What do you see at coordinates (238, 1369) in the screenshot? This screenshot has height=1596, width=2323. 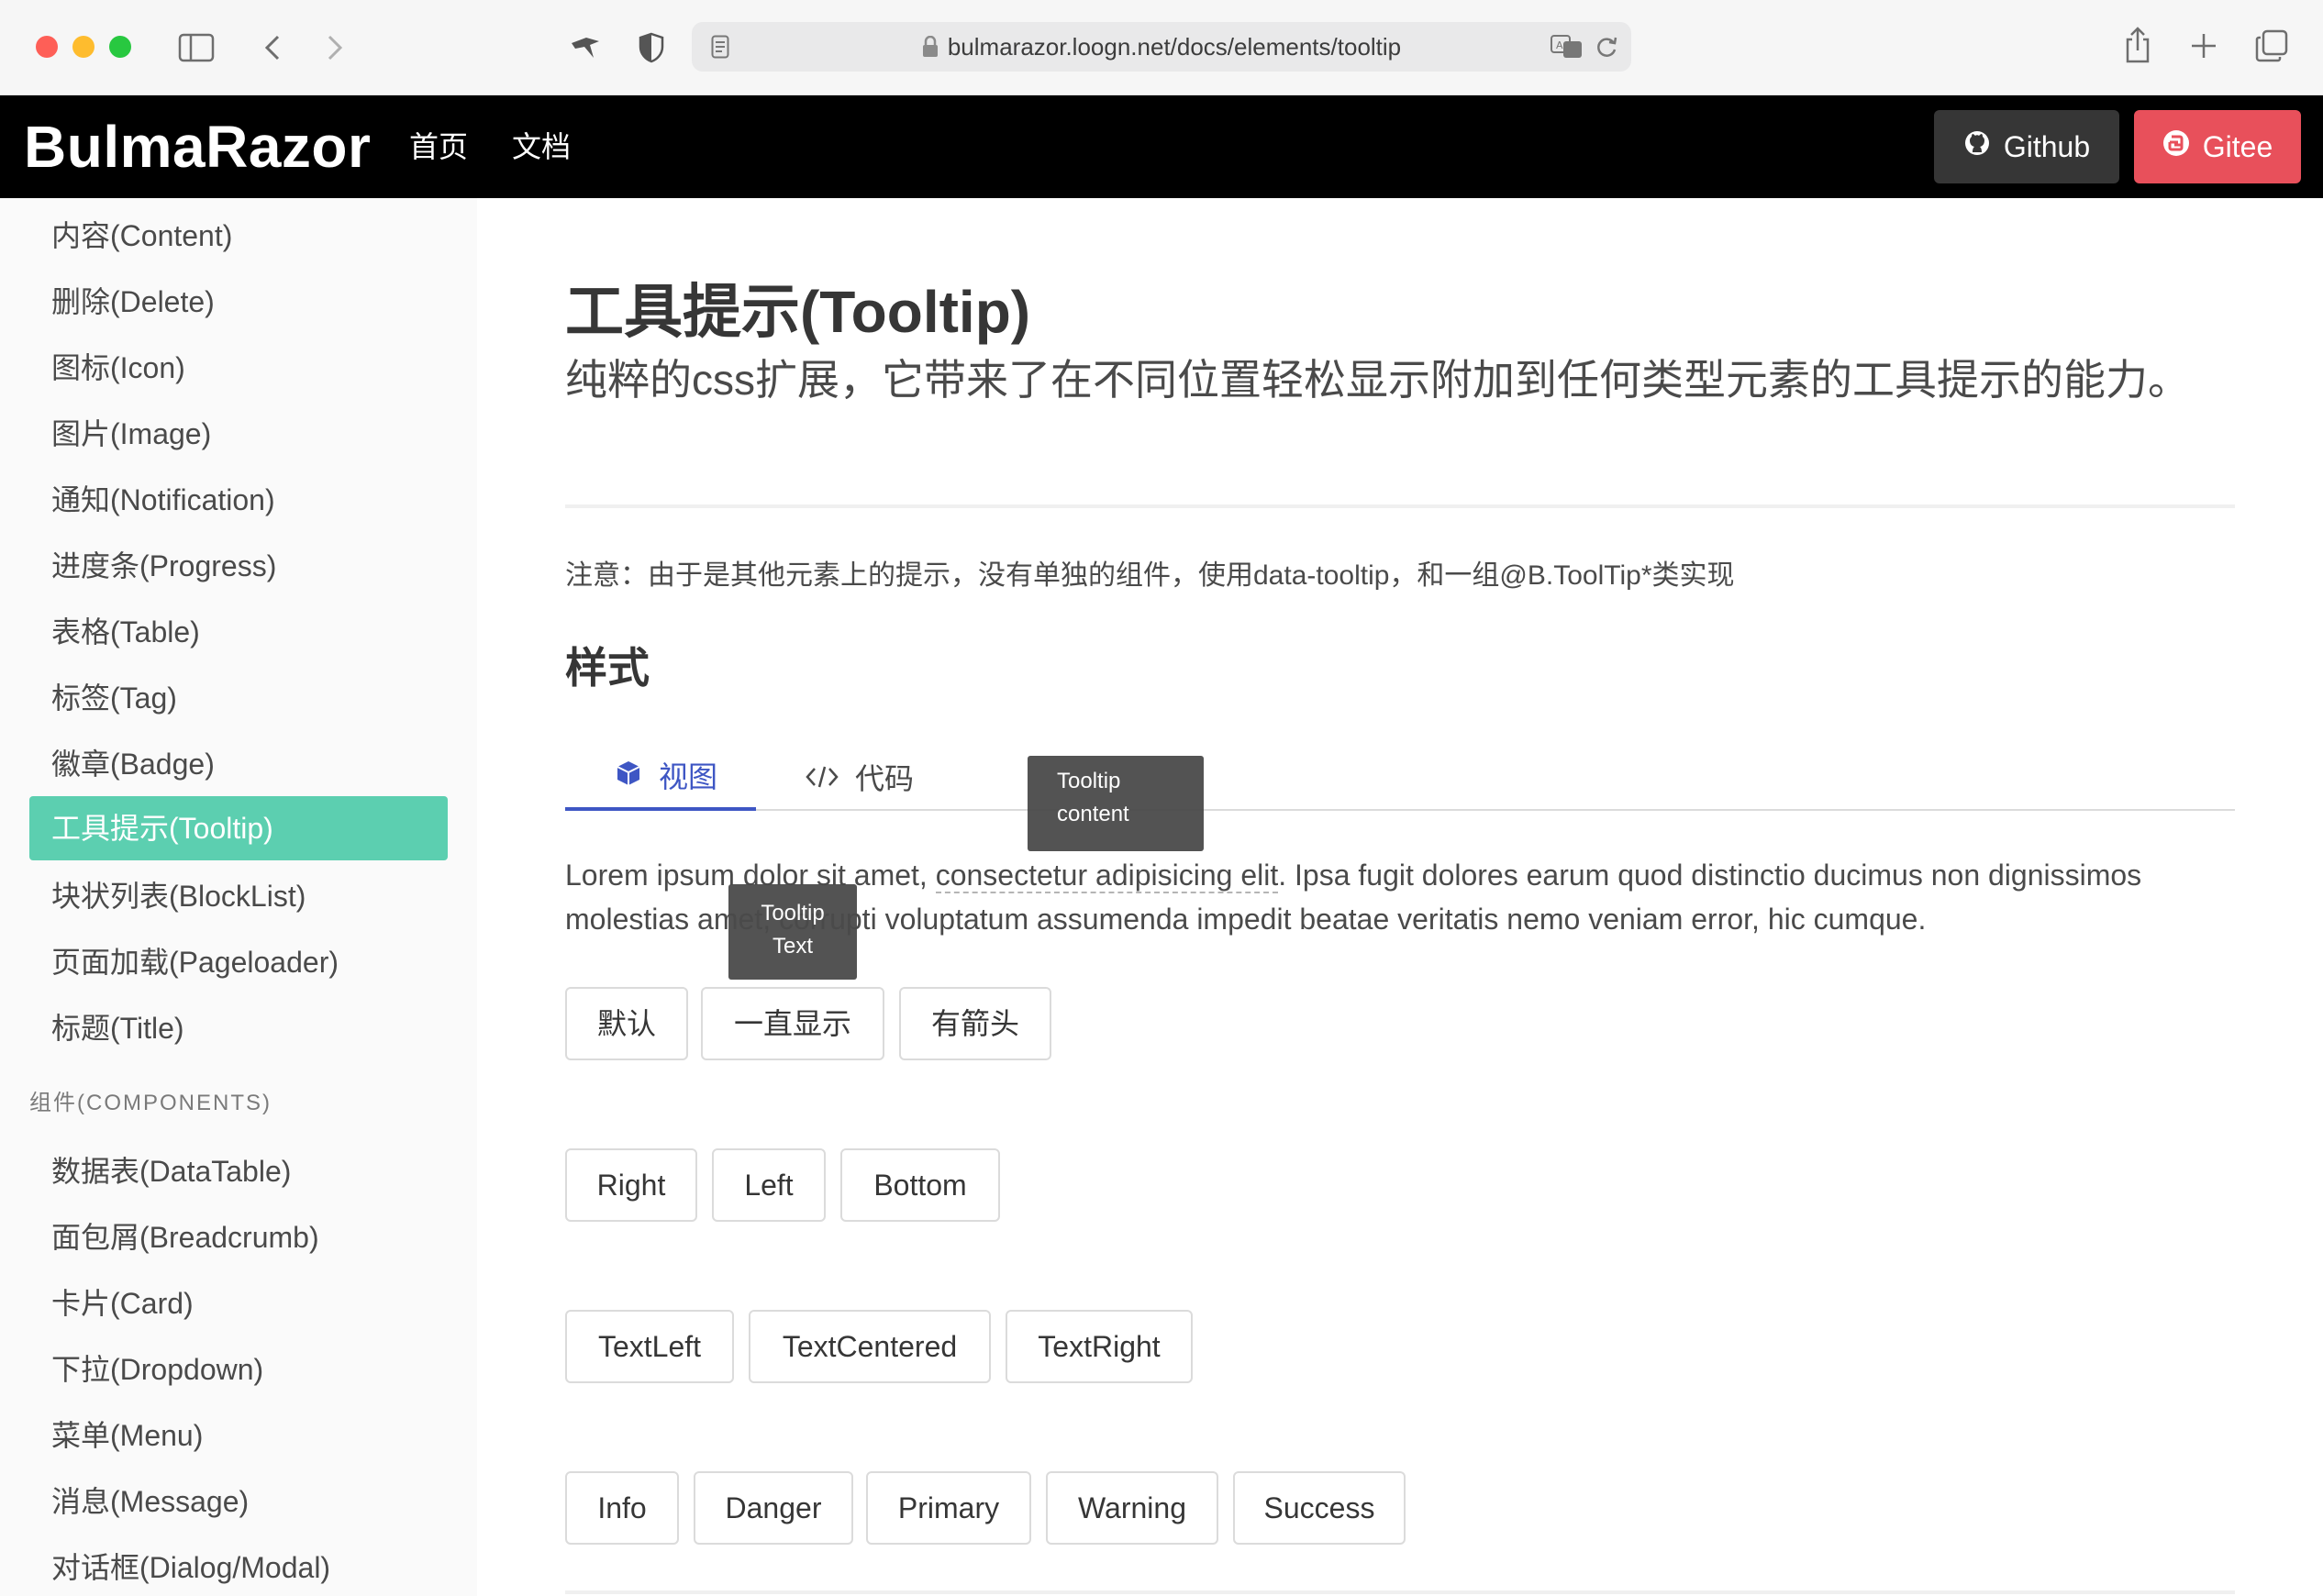 I see `sidebar-item-dropdown: 下拉(Dropdown)` at bounding box center [238, 1369].